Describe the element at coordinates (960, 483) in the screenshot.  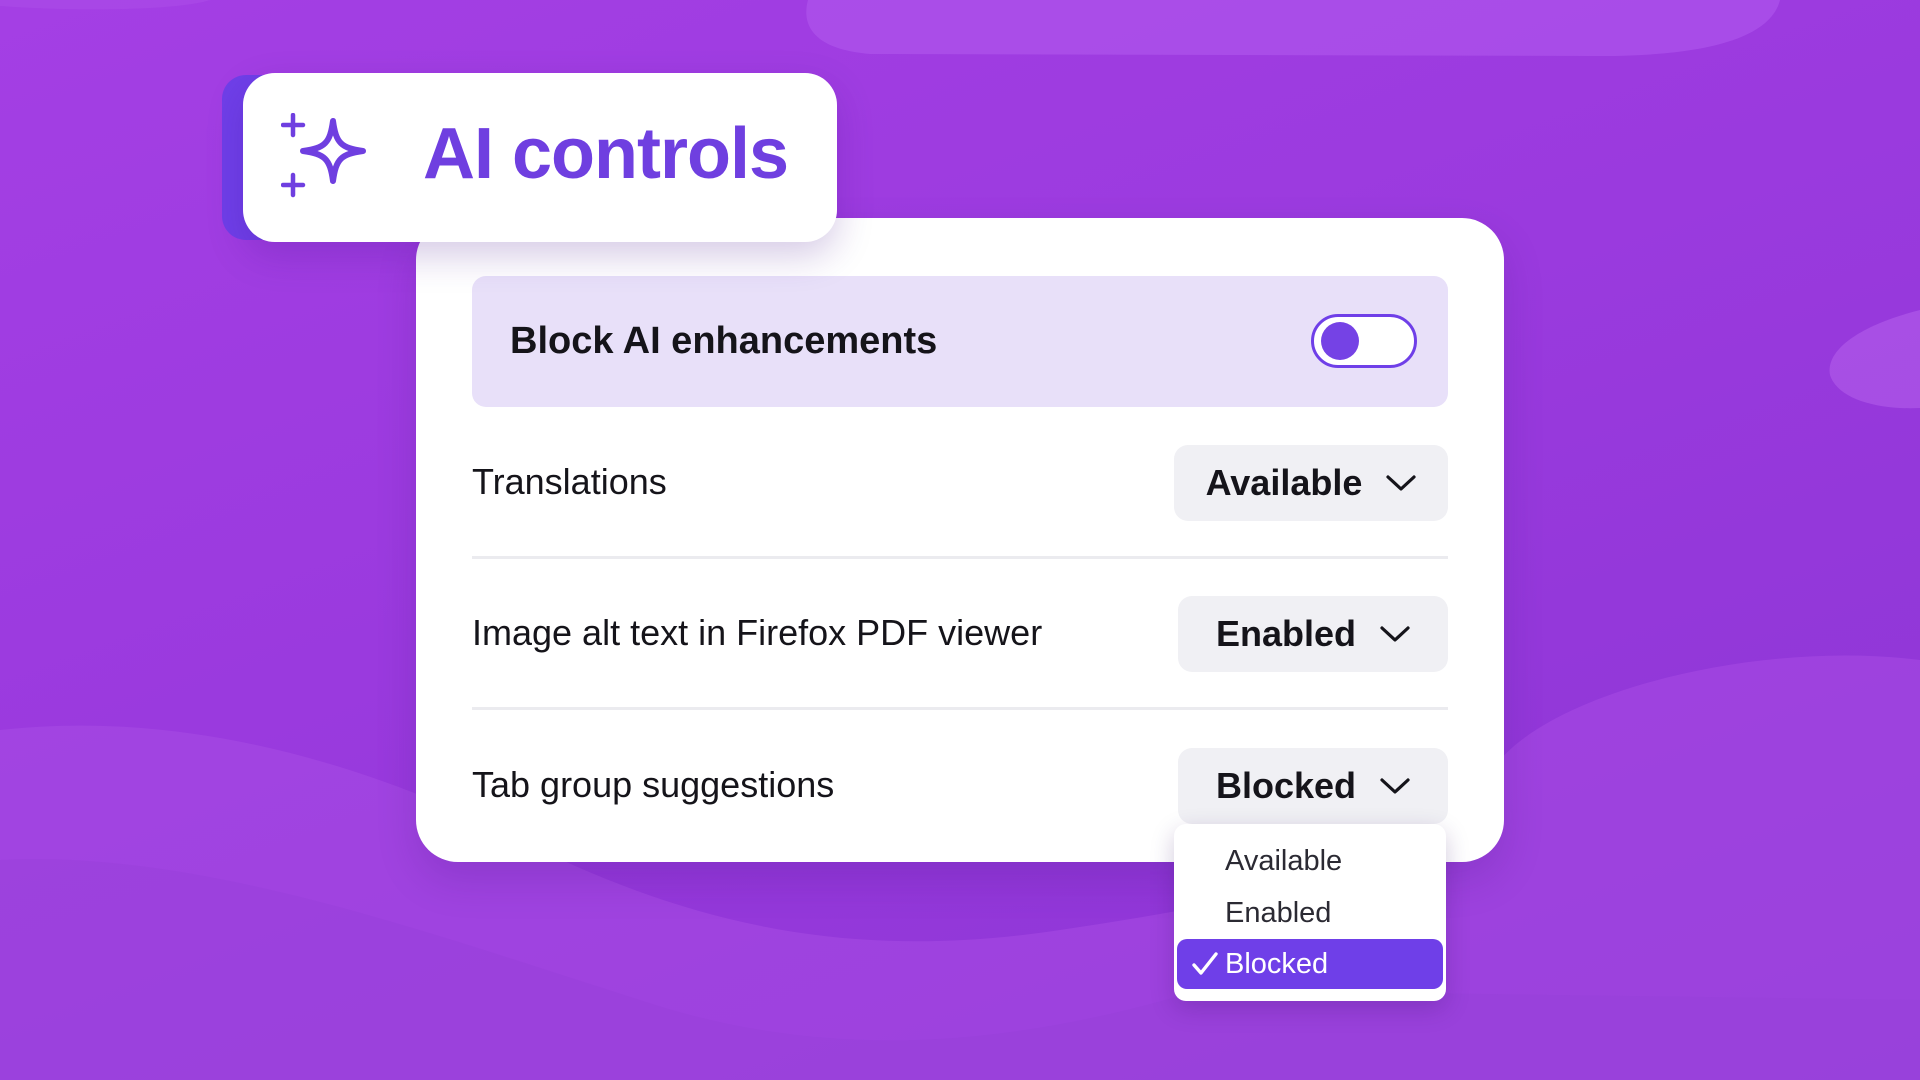
I see `setting-row-translations: Translations Available` at that location.